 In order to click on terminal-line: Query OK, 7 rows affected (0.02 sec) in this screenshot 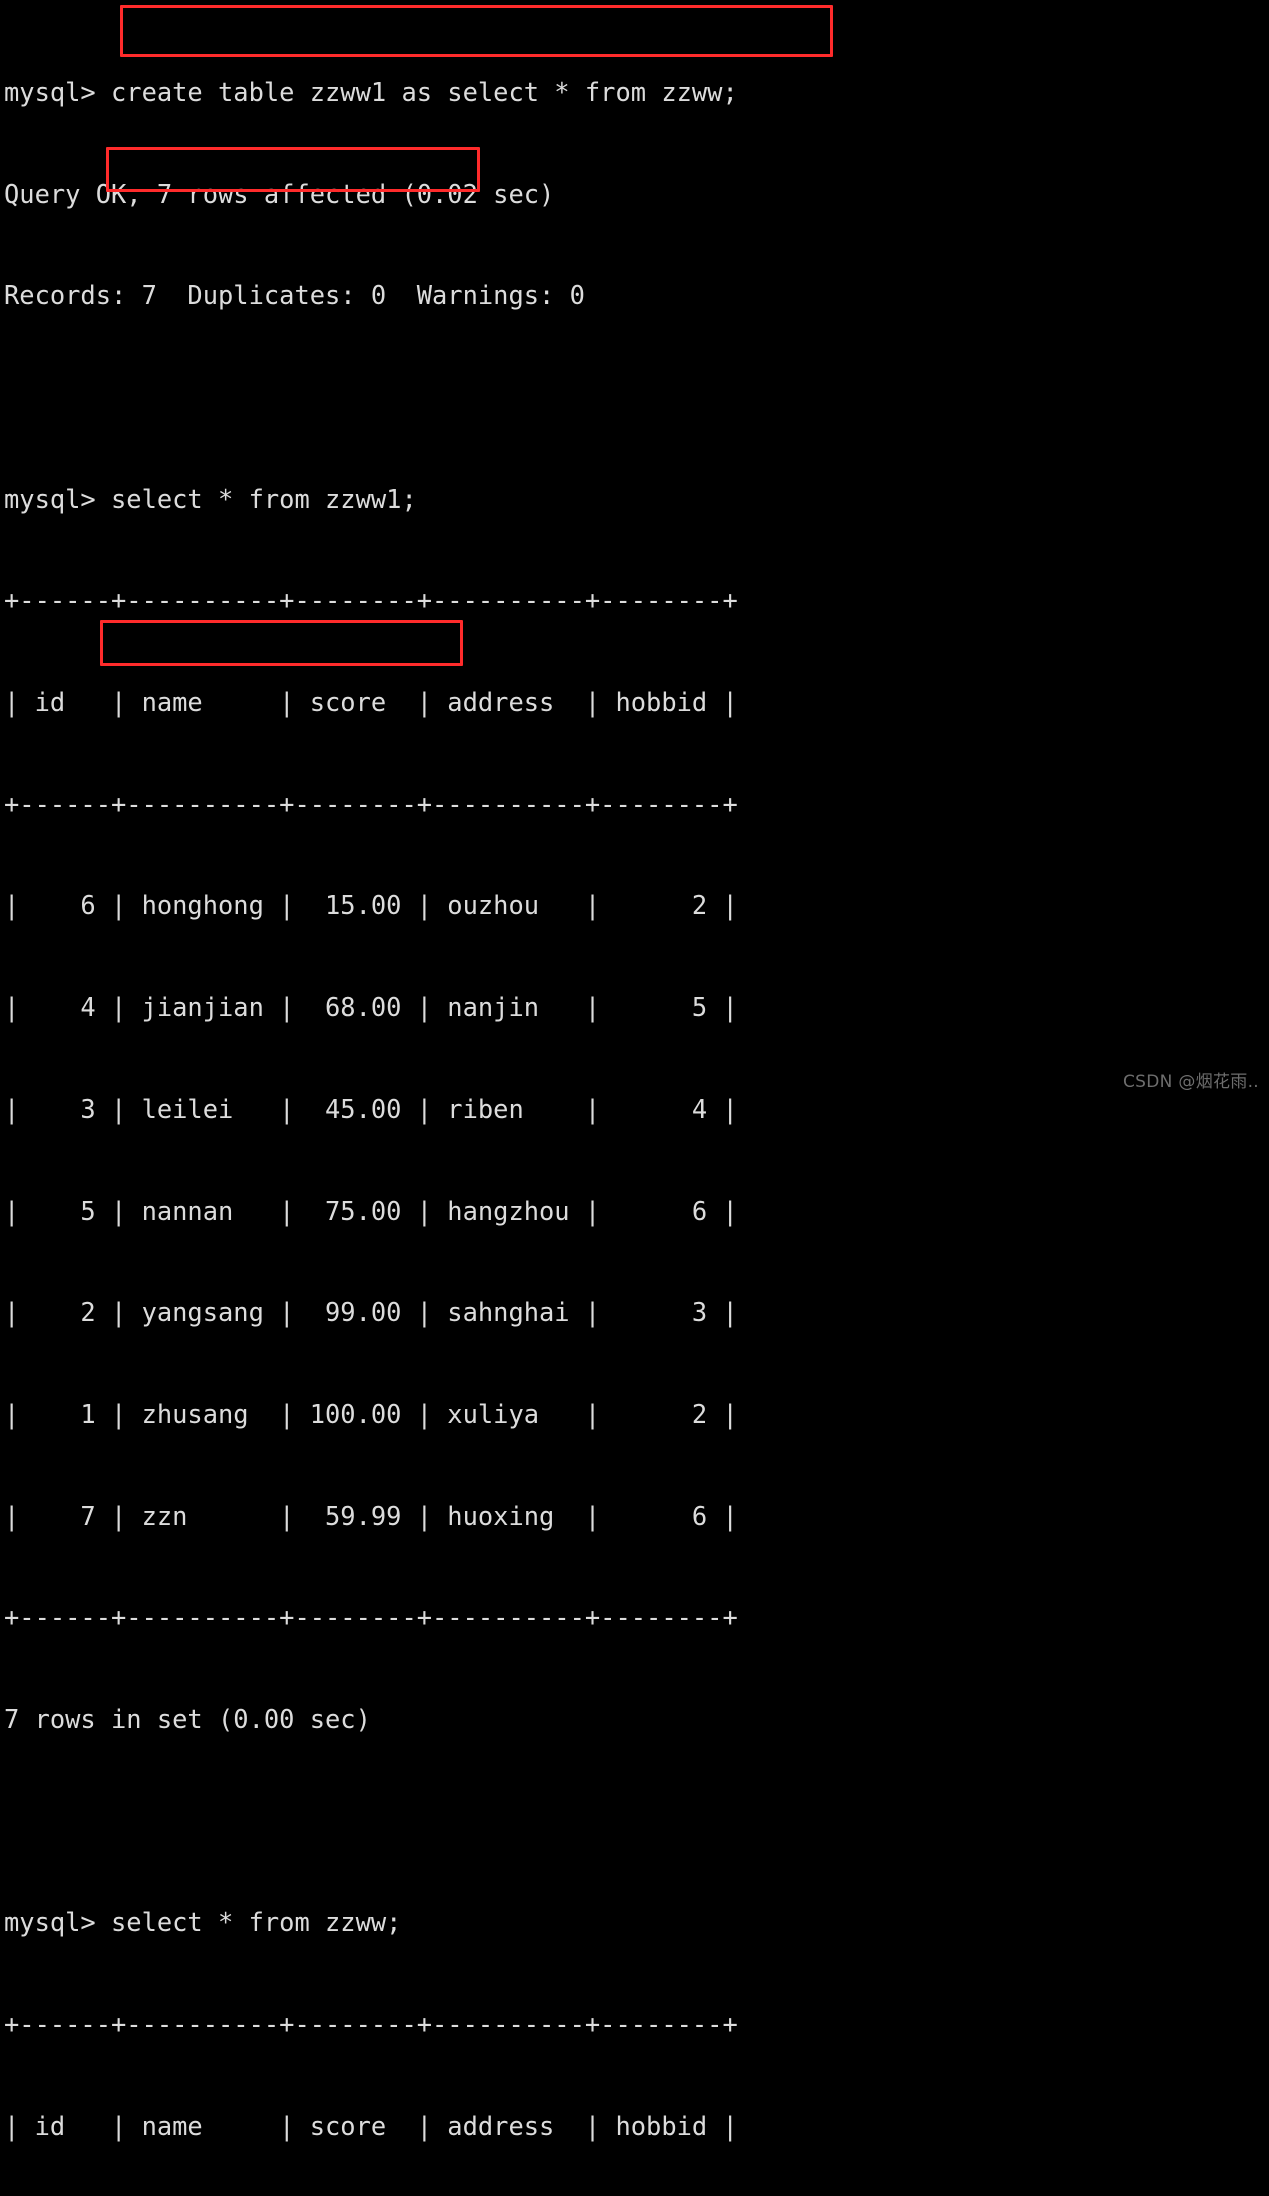, I will do `click(279, 193)`.